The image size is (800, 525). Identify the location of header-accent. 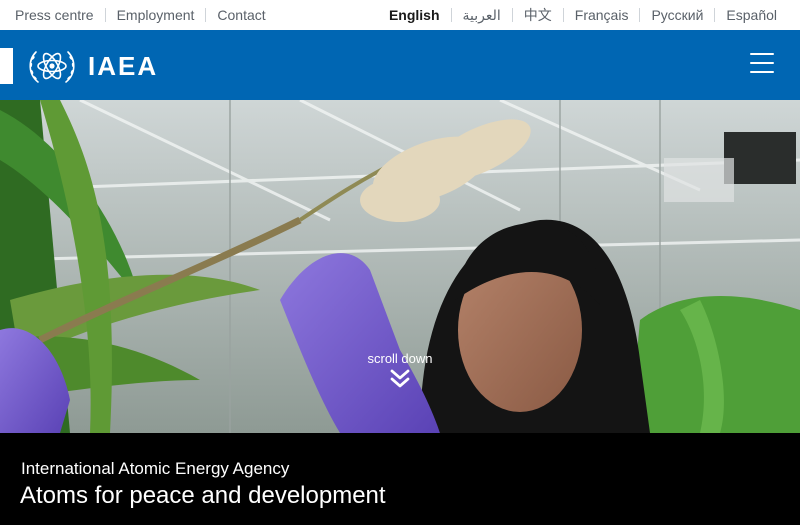
(6, 66).